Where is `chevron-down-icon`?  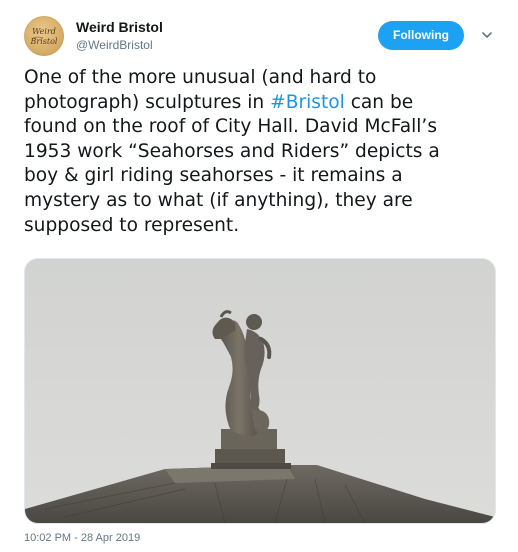 chevron-down-icon is located at coordinates (487, 35).